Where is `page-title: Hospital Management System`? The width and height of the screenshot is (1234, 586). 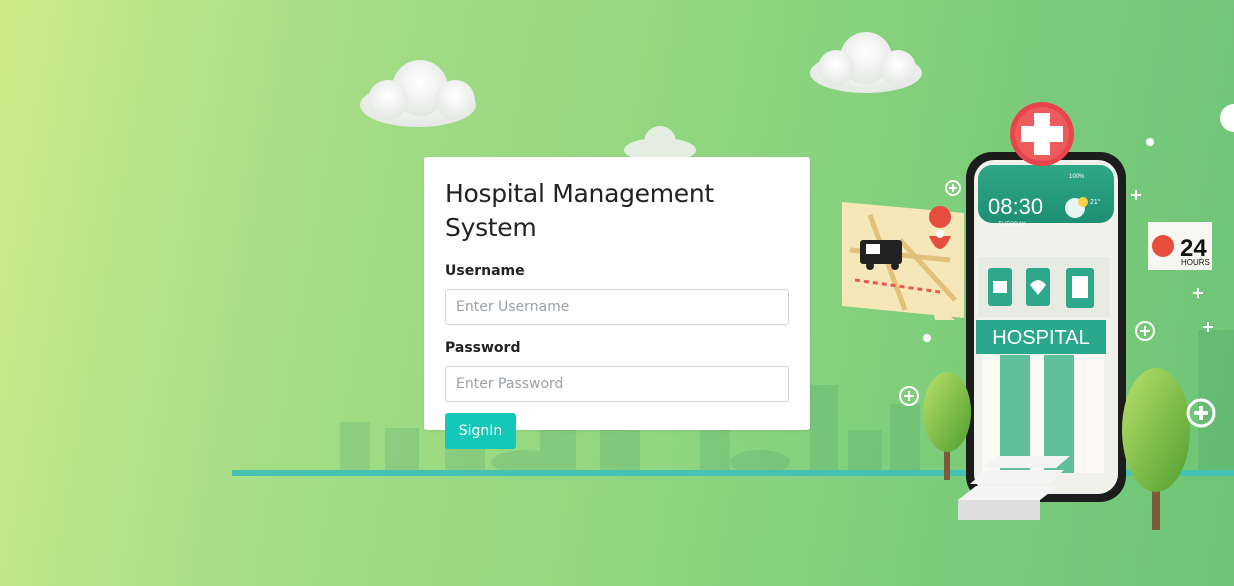
page-title: Hospital Management System is located at coordinates (579, 210).